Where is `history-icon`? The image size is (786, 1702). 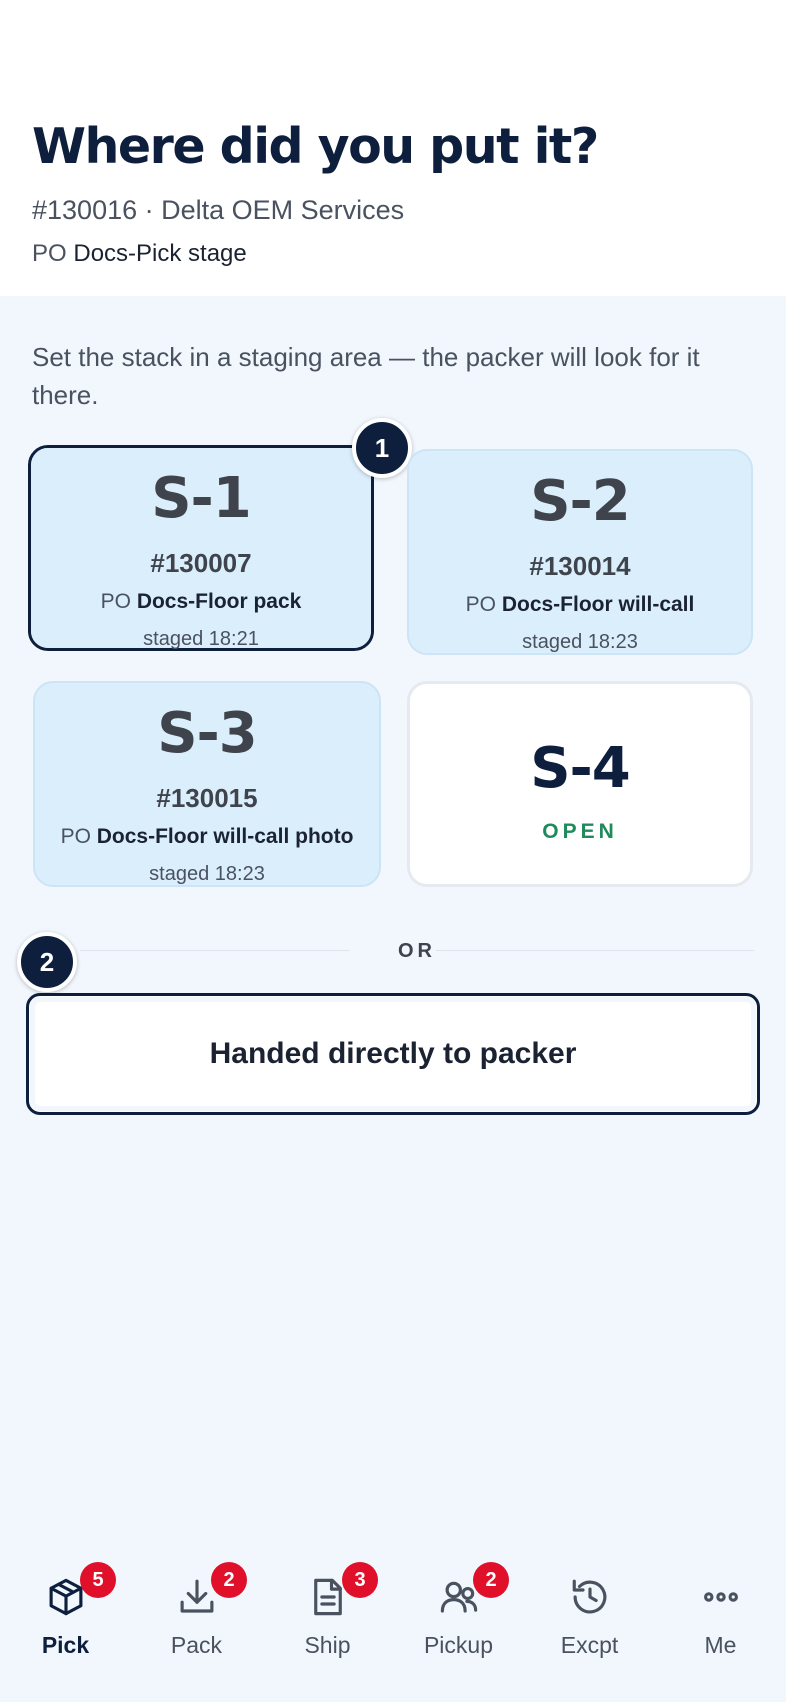
history-icon is located at coordinates (589, 1596).